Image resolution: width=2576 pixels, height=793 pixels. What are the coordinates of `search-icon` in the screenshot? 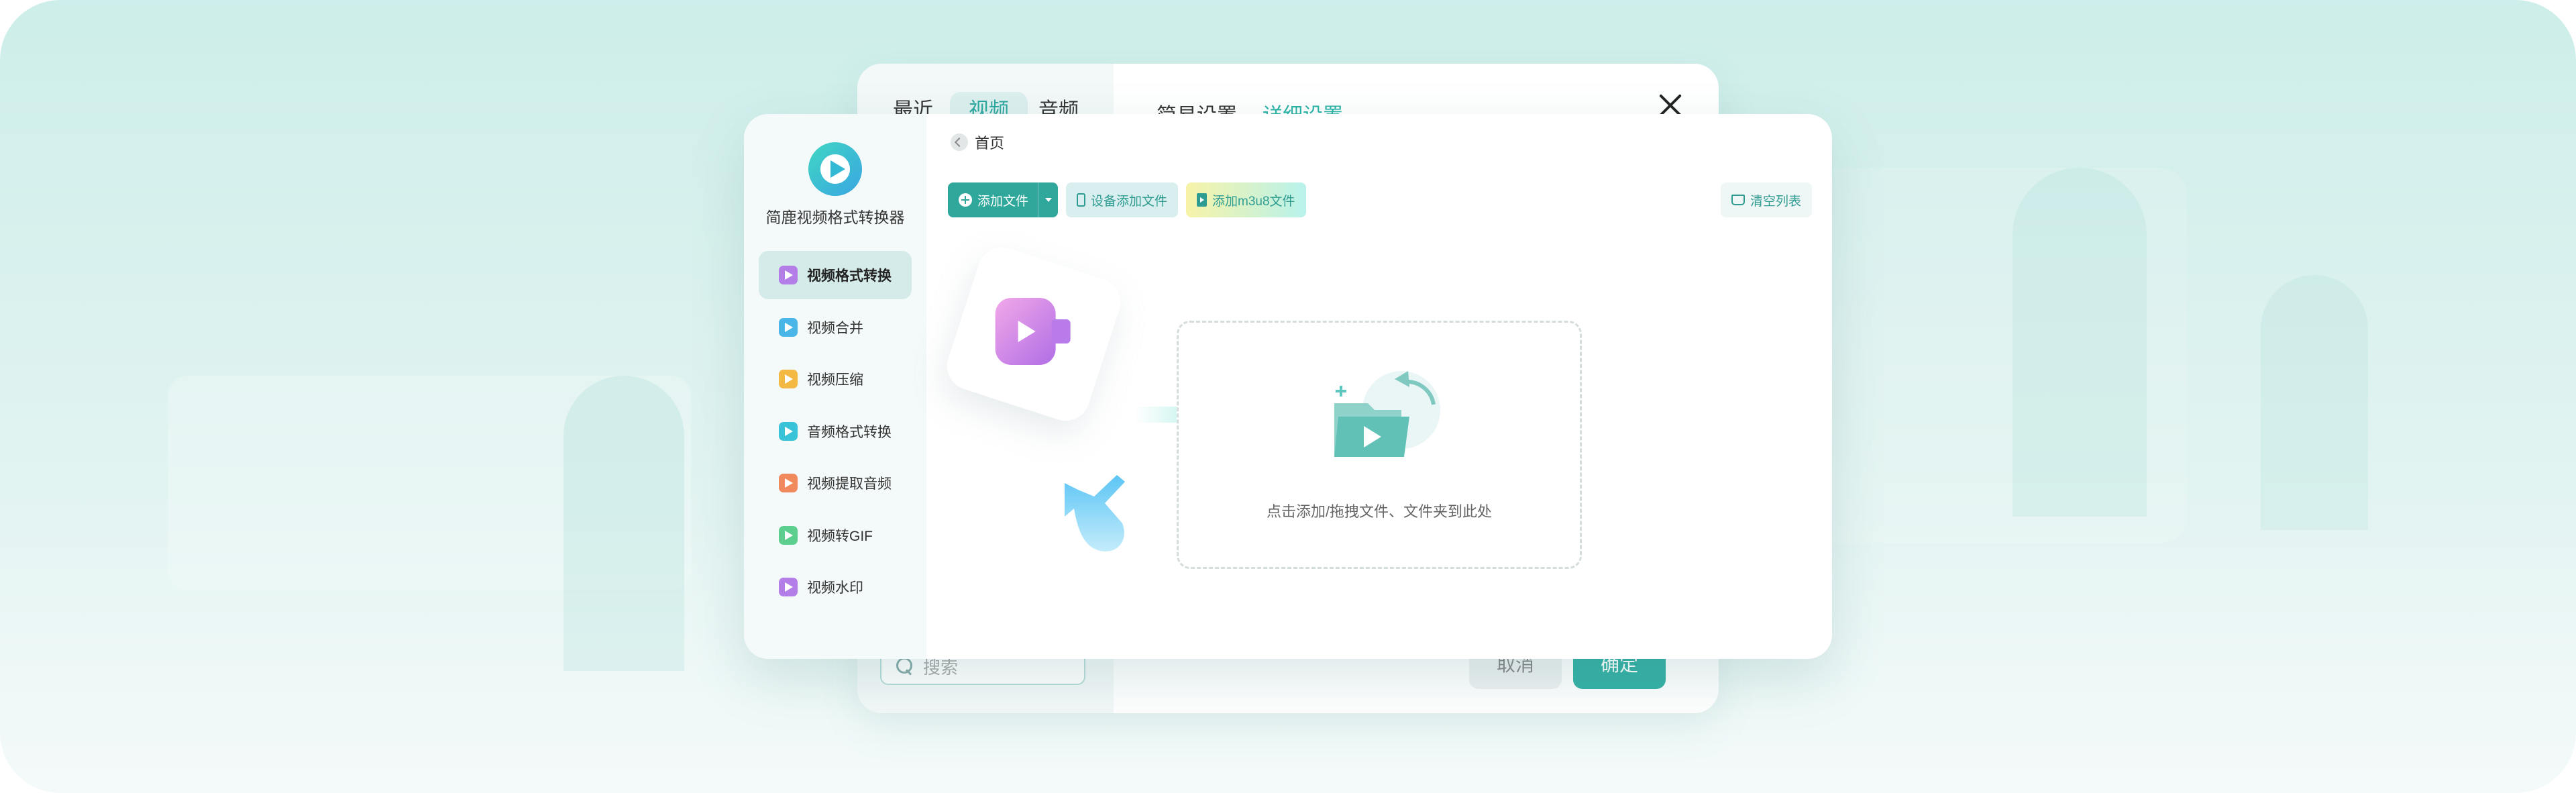 It's located at (905, 666).